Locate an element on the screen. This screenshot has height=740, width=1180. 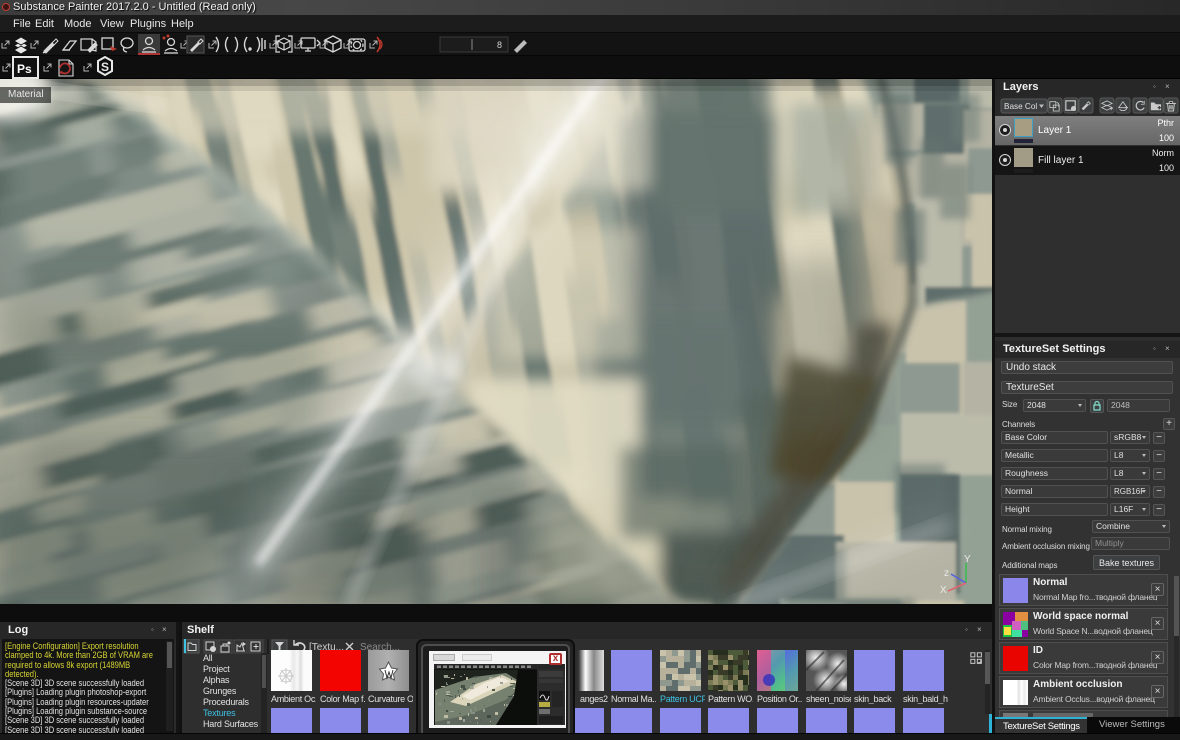
svg-text: 8 is located at coordinates (499, 45).